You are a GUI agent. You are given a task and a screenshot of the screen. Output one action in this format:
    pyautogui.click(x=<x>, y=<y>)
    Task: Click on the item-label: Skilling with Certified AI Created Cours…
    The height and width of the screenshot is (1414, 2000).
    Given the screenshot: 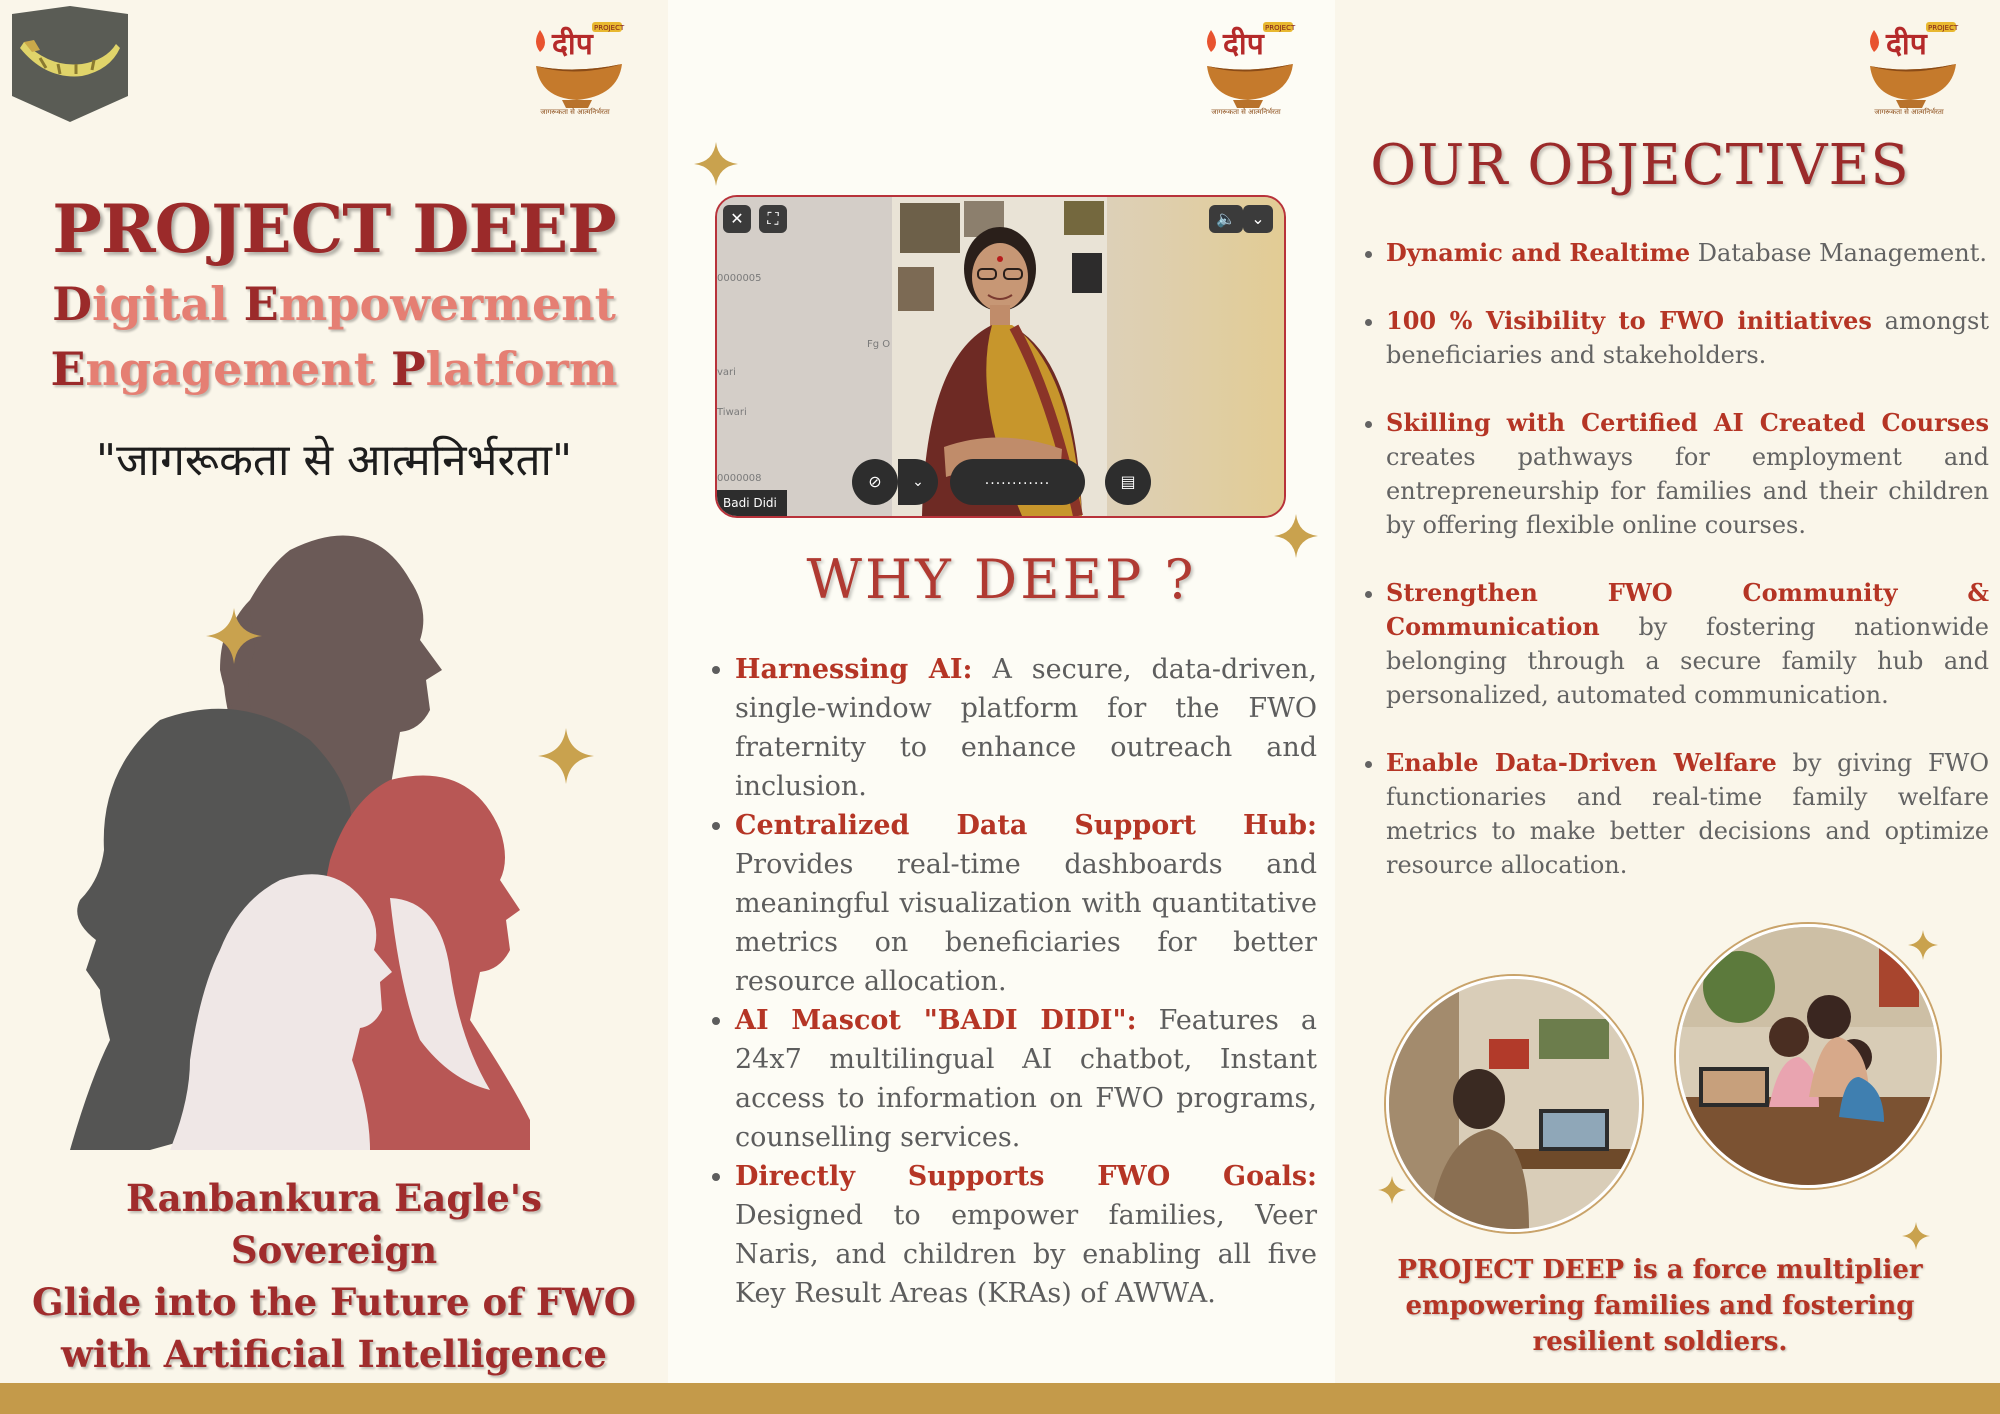 What is the action you would take?
    pyautogui.click(x=1687, y=422)
    